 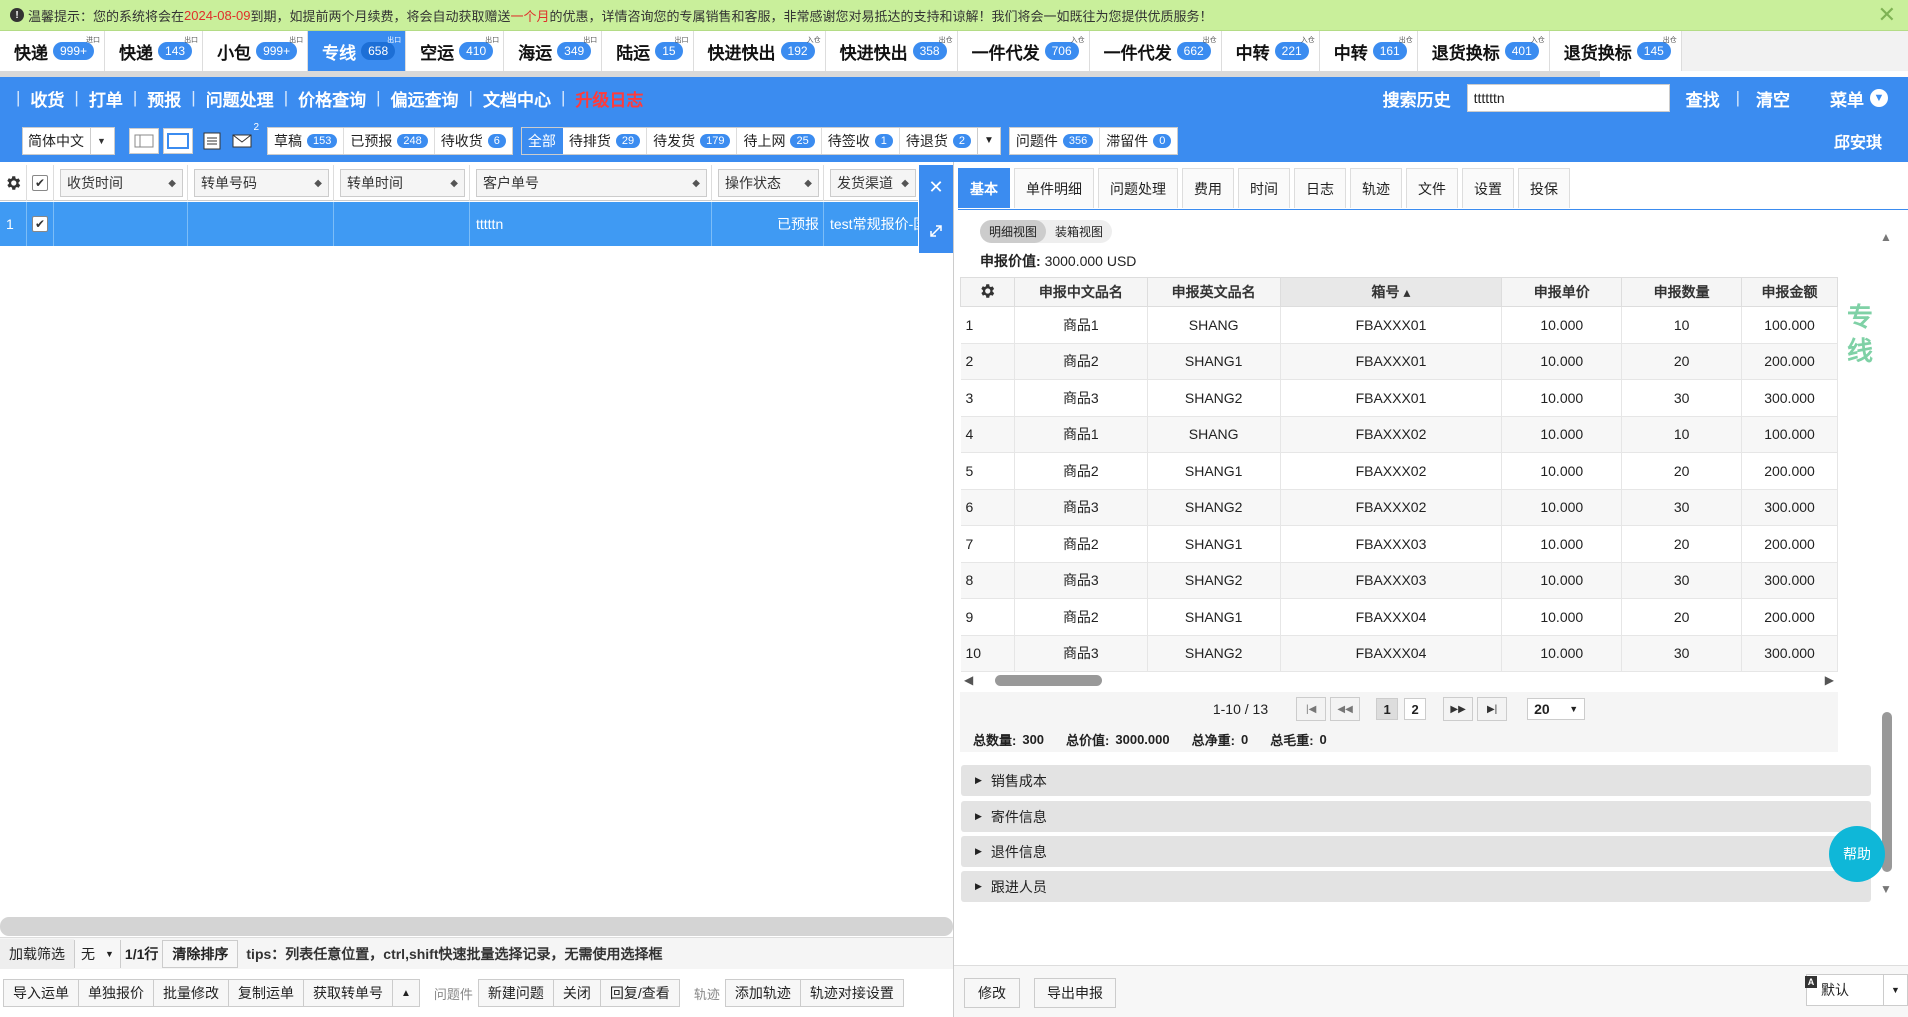 I want to click on detail-tab: 单件明细, so click(x=1054, y=188).